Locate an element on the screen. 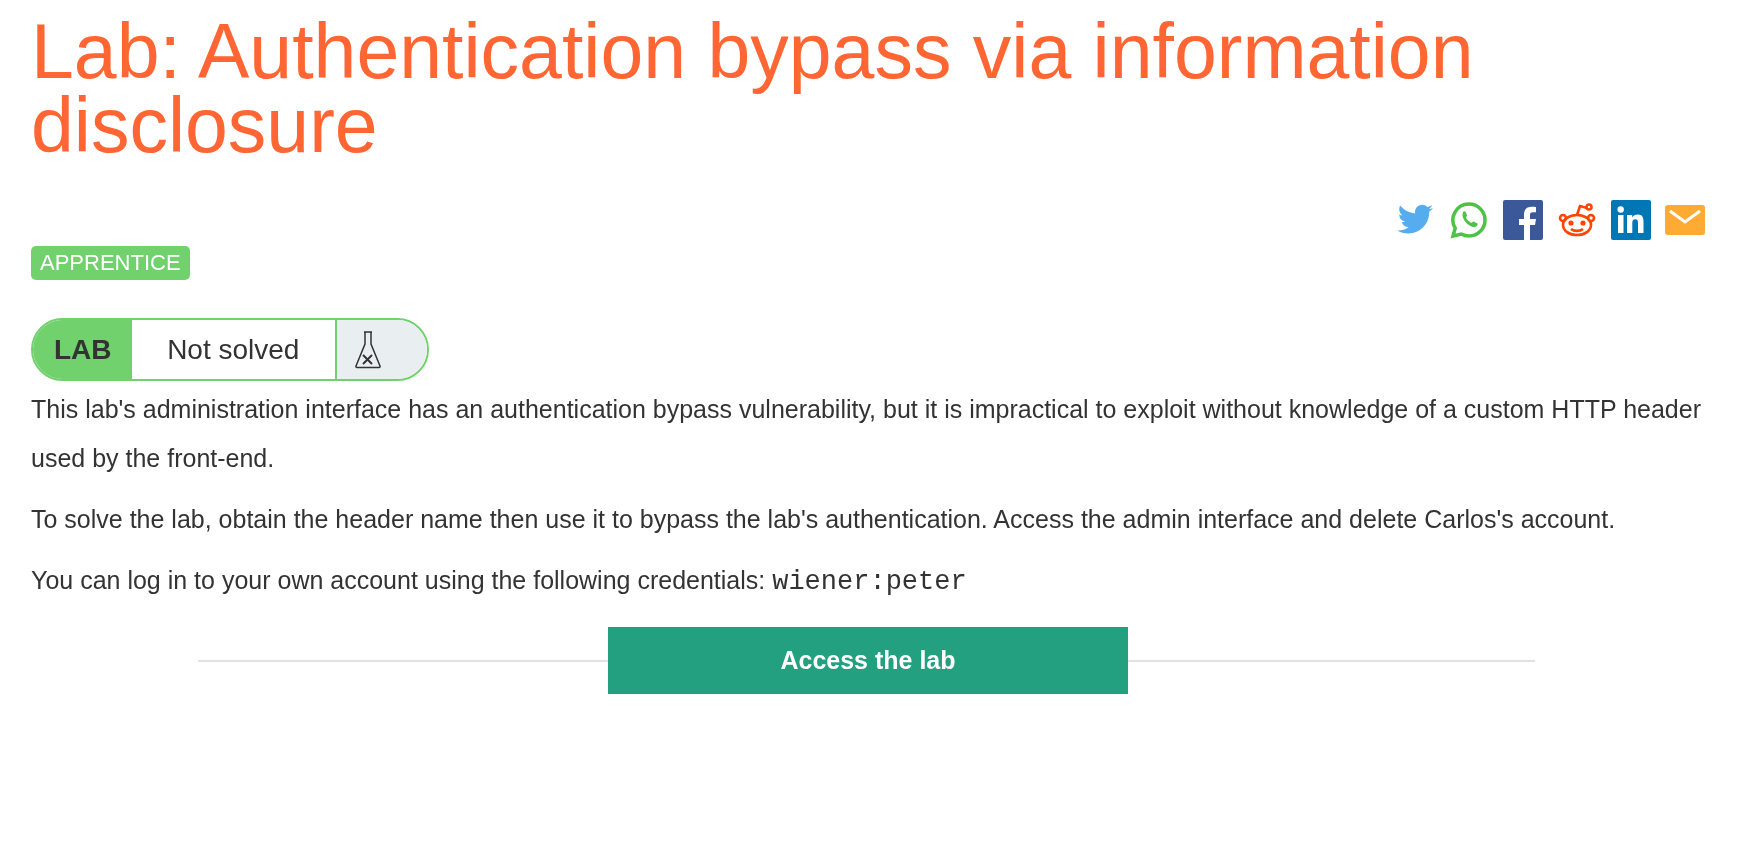 Image resolution: width=1740 pixels, height=858 pixels. description-paragraph: To solve the lab, obtain the header name then use it to bypass the lab's authentication. Access the admin interface and delete Carlos's account. is located at coordinates (824, 519).